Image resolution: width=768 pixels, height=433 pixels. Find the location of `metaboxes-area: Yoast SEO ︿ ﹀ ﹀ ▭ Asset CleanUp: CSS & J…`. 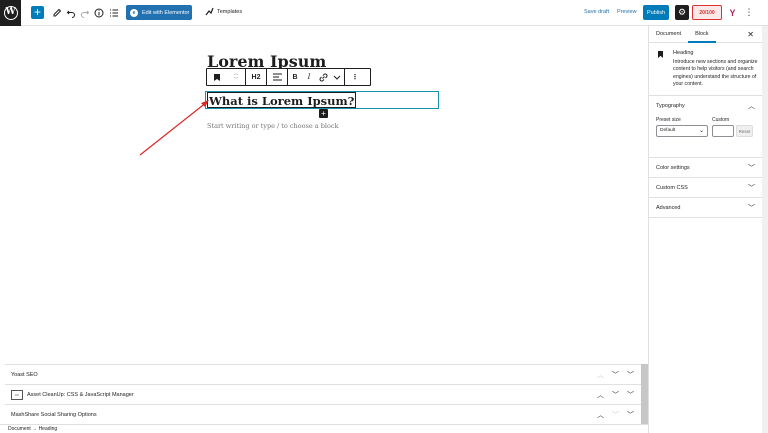

metaboxes-area: Yoast SEO ︿ ﹀ ﹀ ▭ Asset CleanUp: CSS & J… is located at coordinates (323, 394).